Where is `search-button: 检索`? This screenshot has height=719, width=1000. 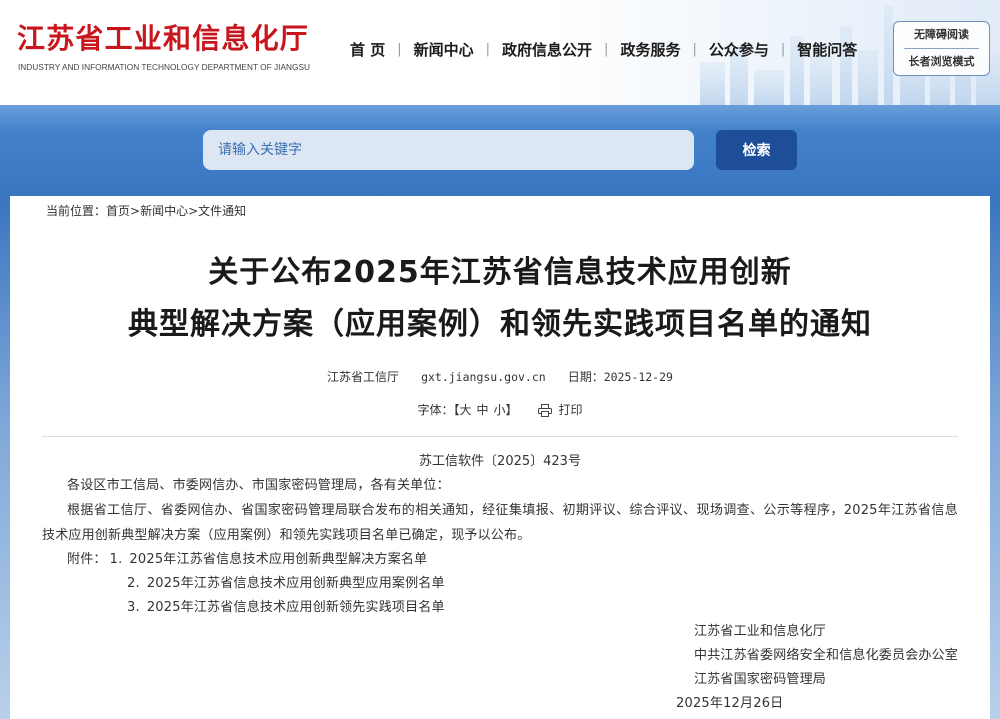
search-button: 检索 is located at coordinates (756, 150).